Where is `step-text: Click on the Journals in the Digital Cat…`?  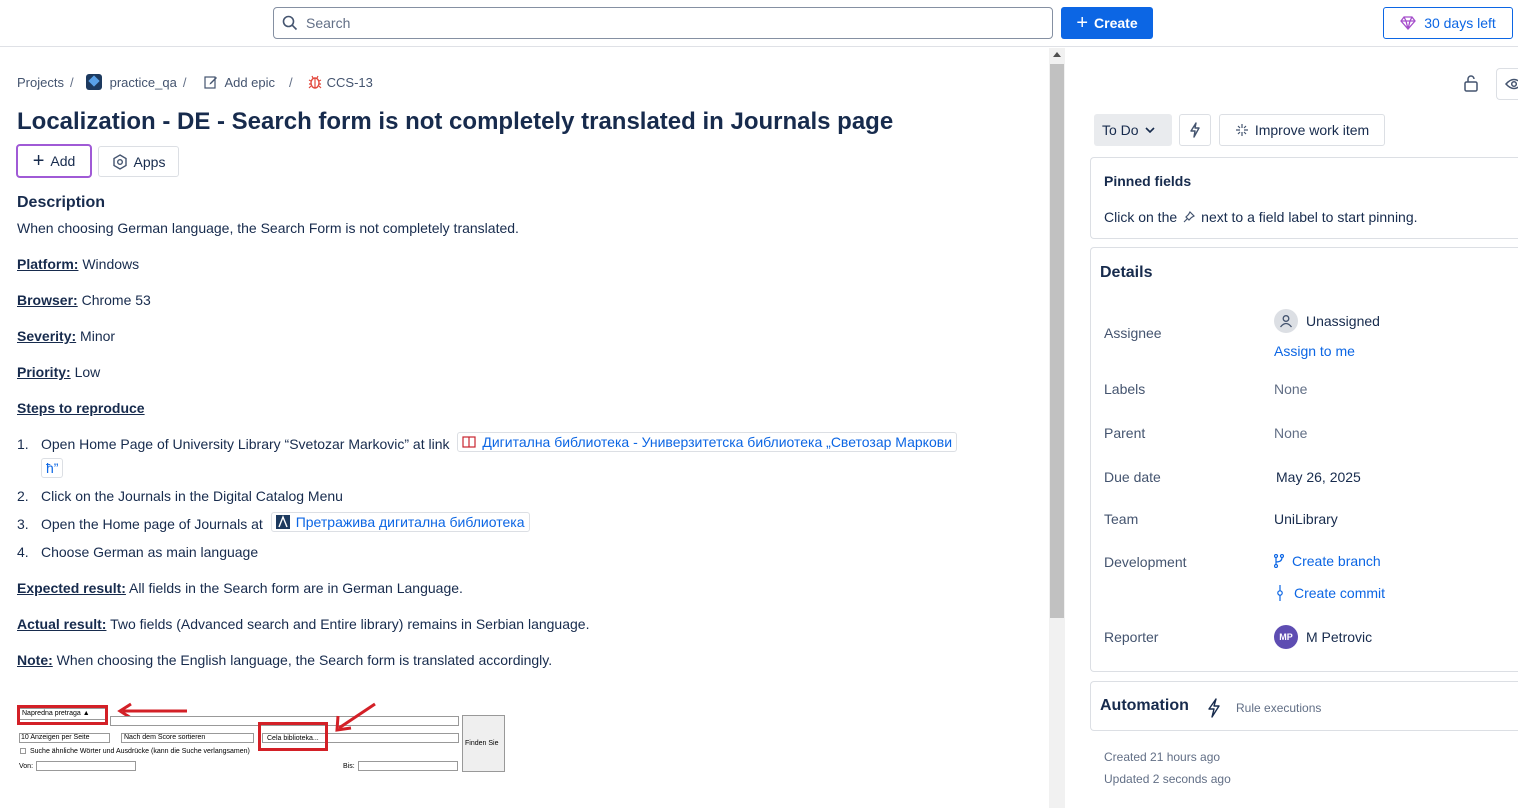
step-text: Click on the Journals in the Digital Cat… is located at coordinates (192, 496).